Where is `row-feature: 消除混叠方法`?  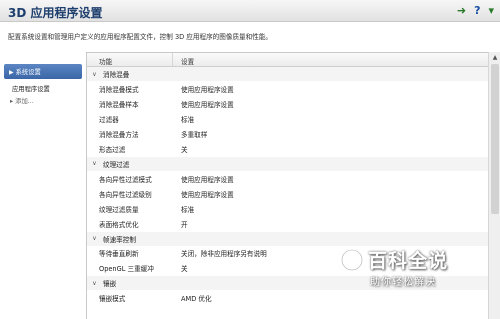 row-feature: 消除混叠方法 is located at coordinates (119, 135).